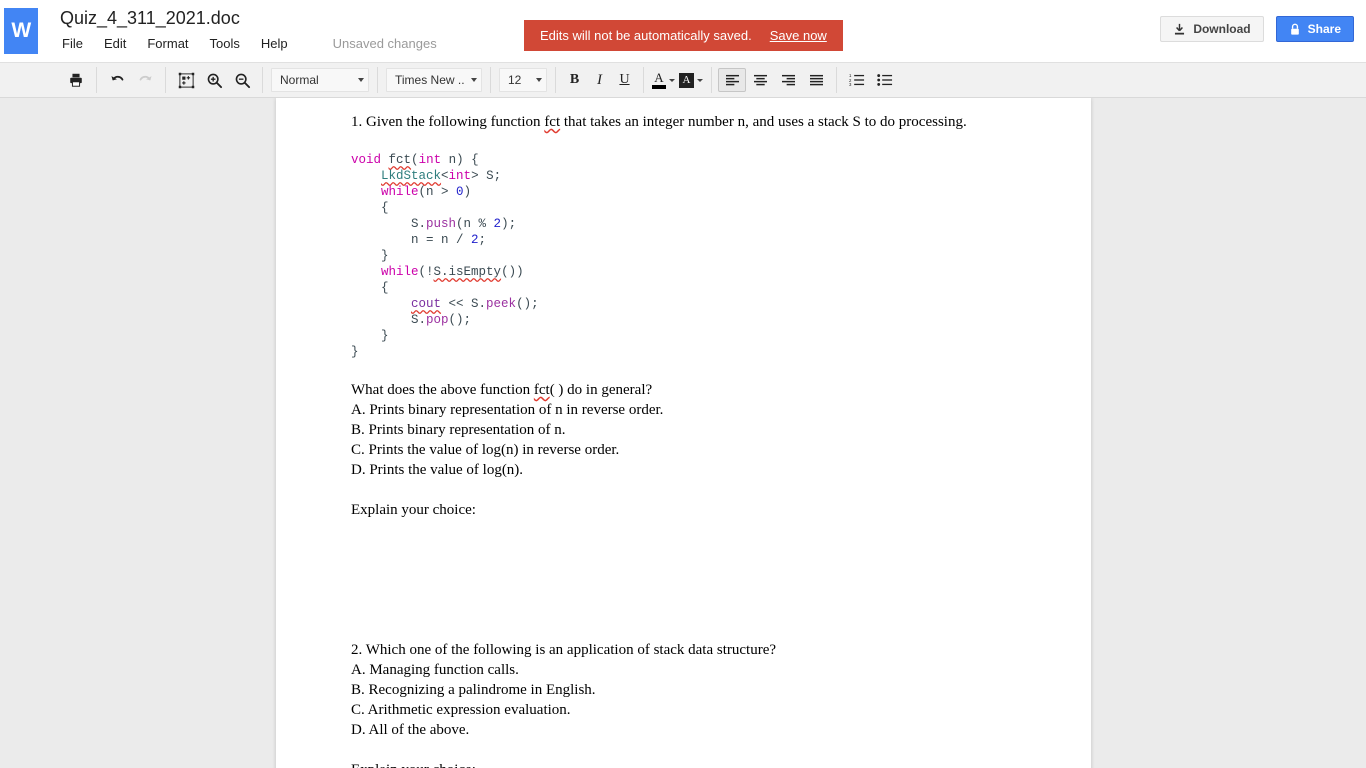  Describe the element at coordinates (299, 80) in the screenshot. I see `paragraph-style-value: Normal` at that location.